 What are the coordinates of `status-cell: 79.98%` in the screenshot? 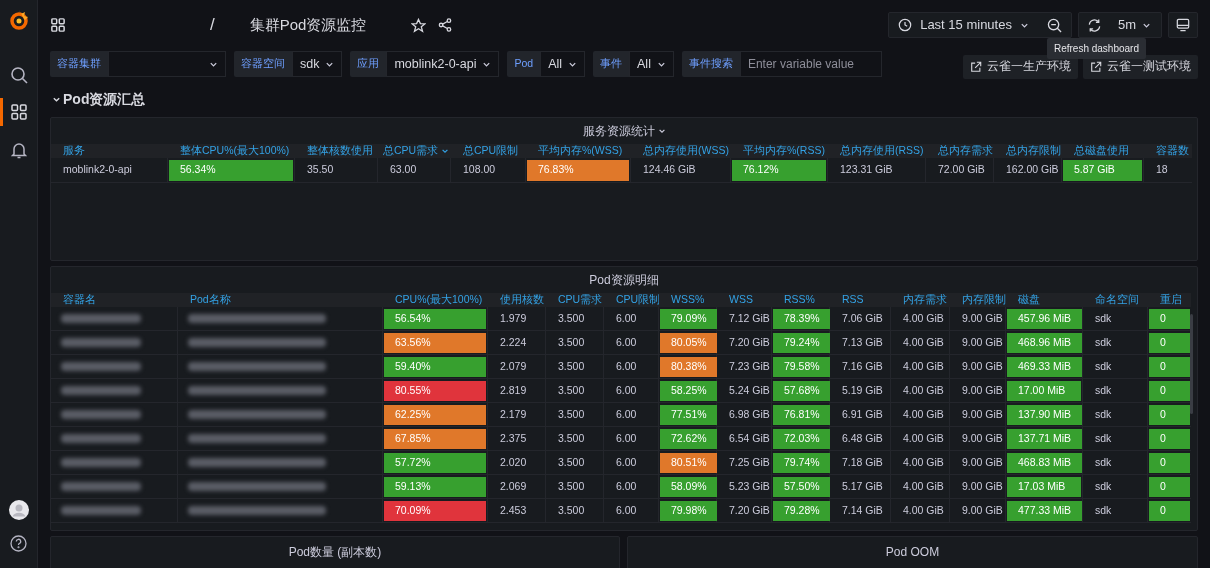 It's located at (688, 510).